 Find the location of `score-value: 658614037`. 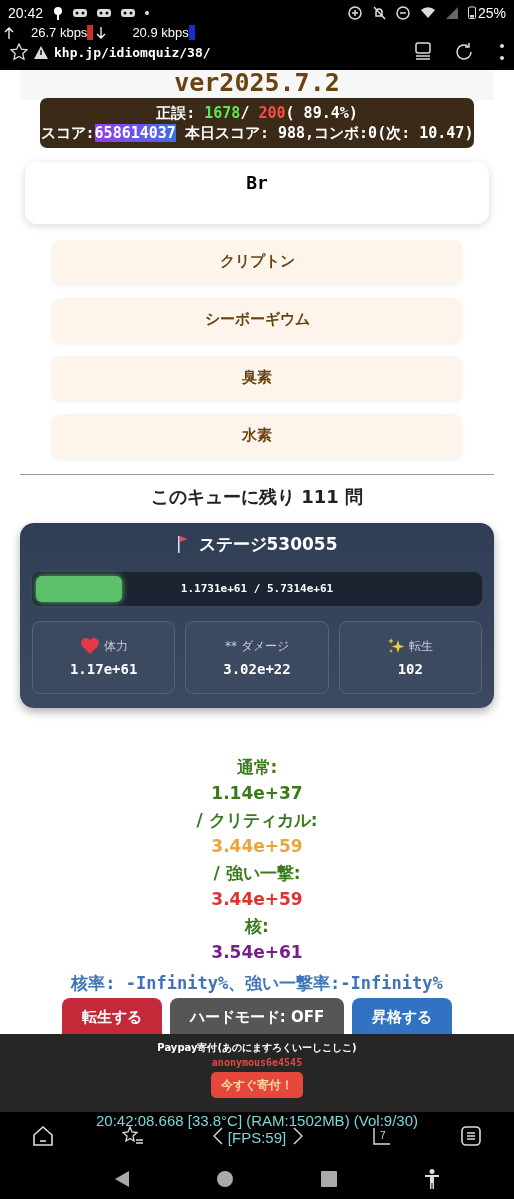

score-value: 658614037 is located at coordinates (135, 132).